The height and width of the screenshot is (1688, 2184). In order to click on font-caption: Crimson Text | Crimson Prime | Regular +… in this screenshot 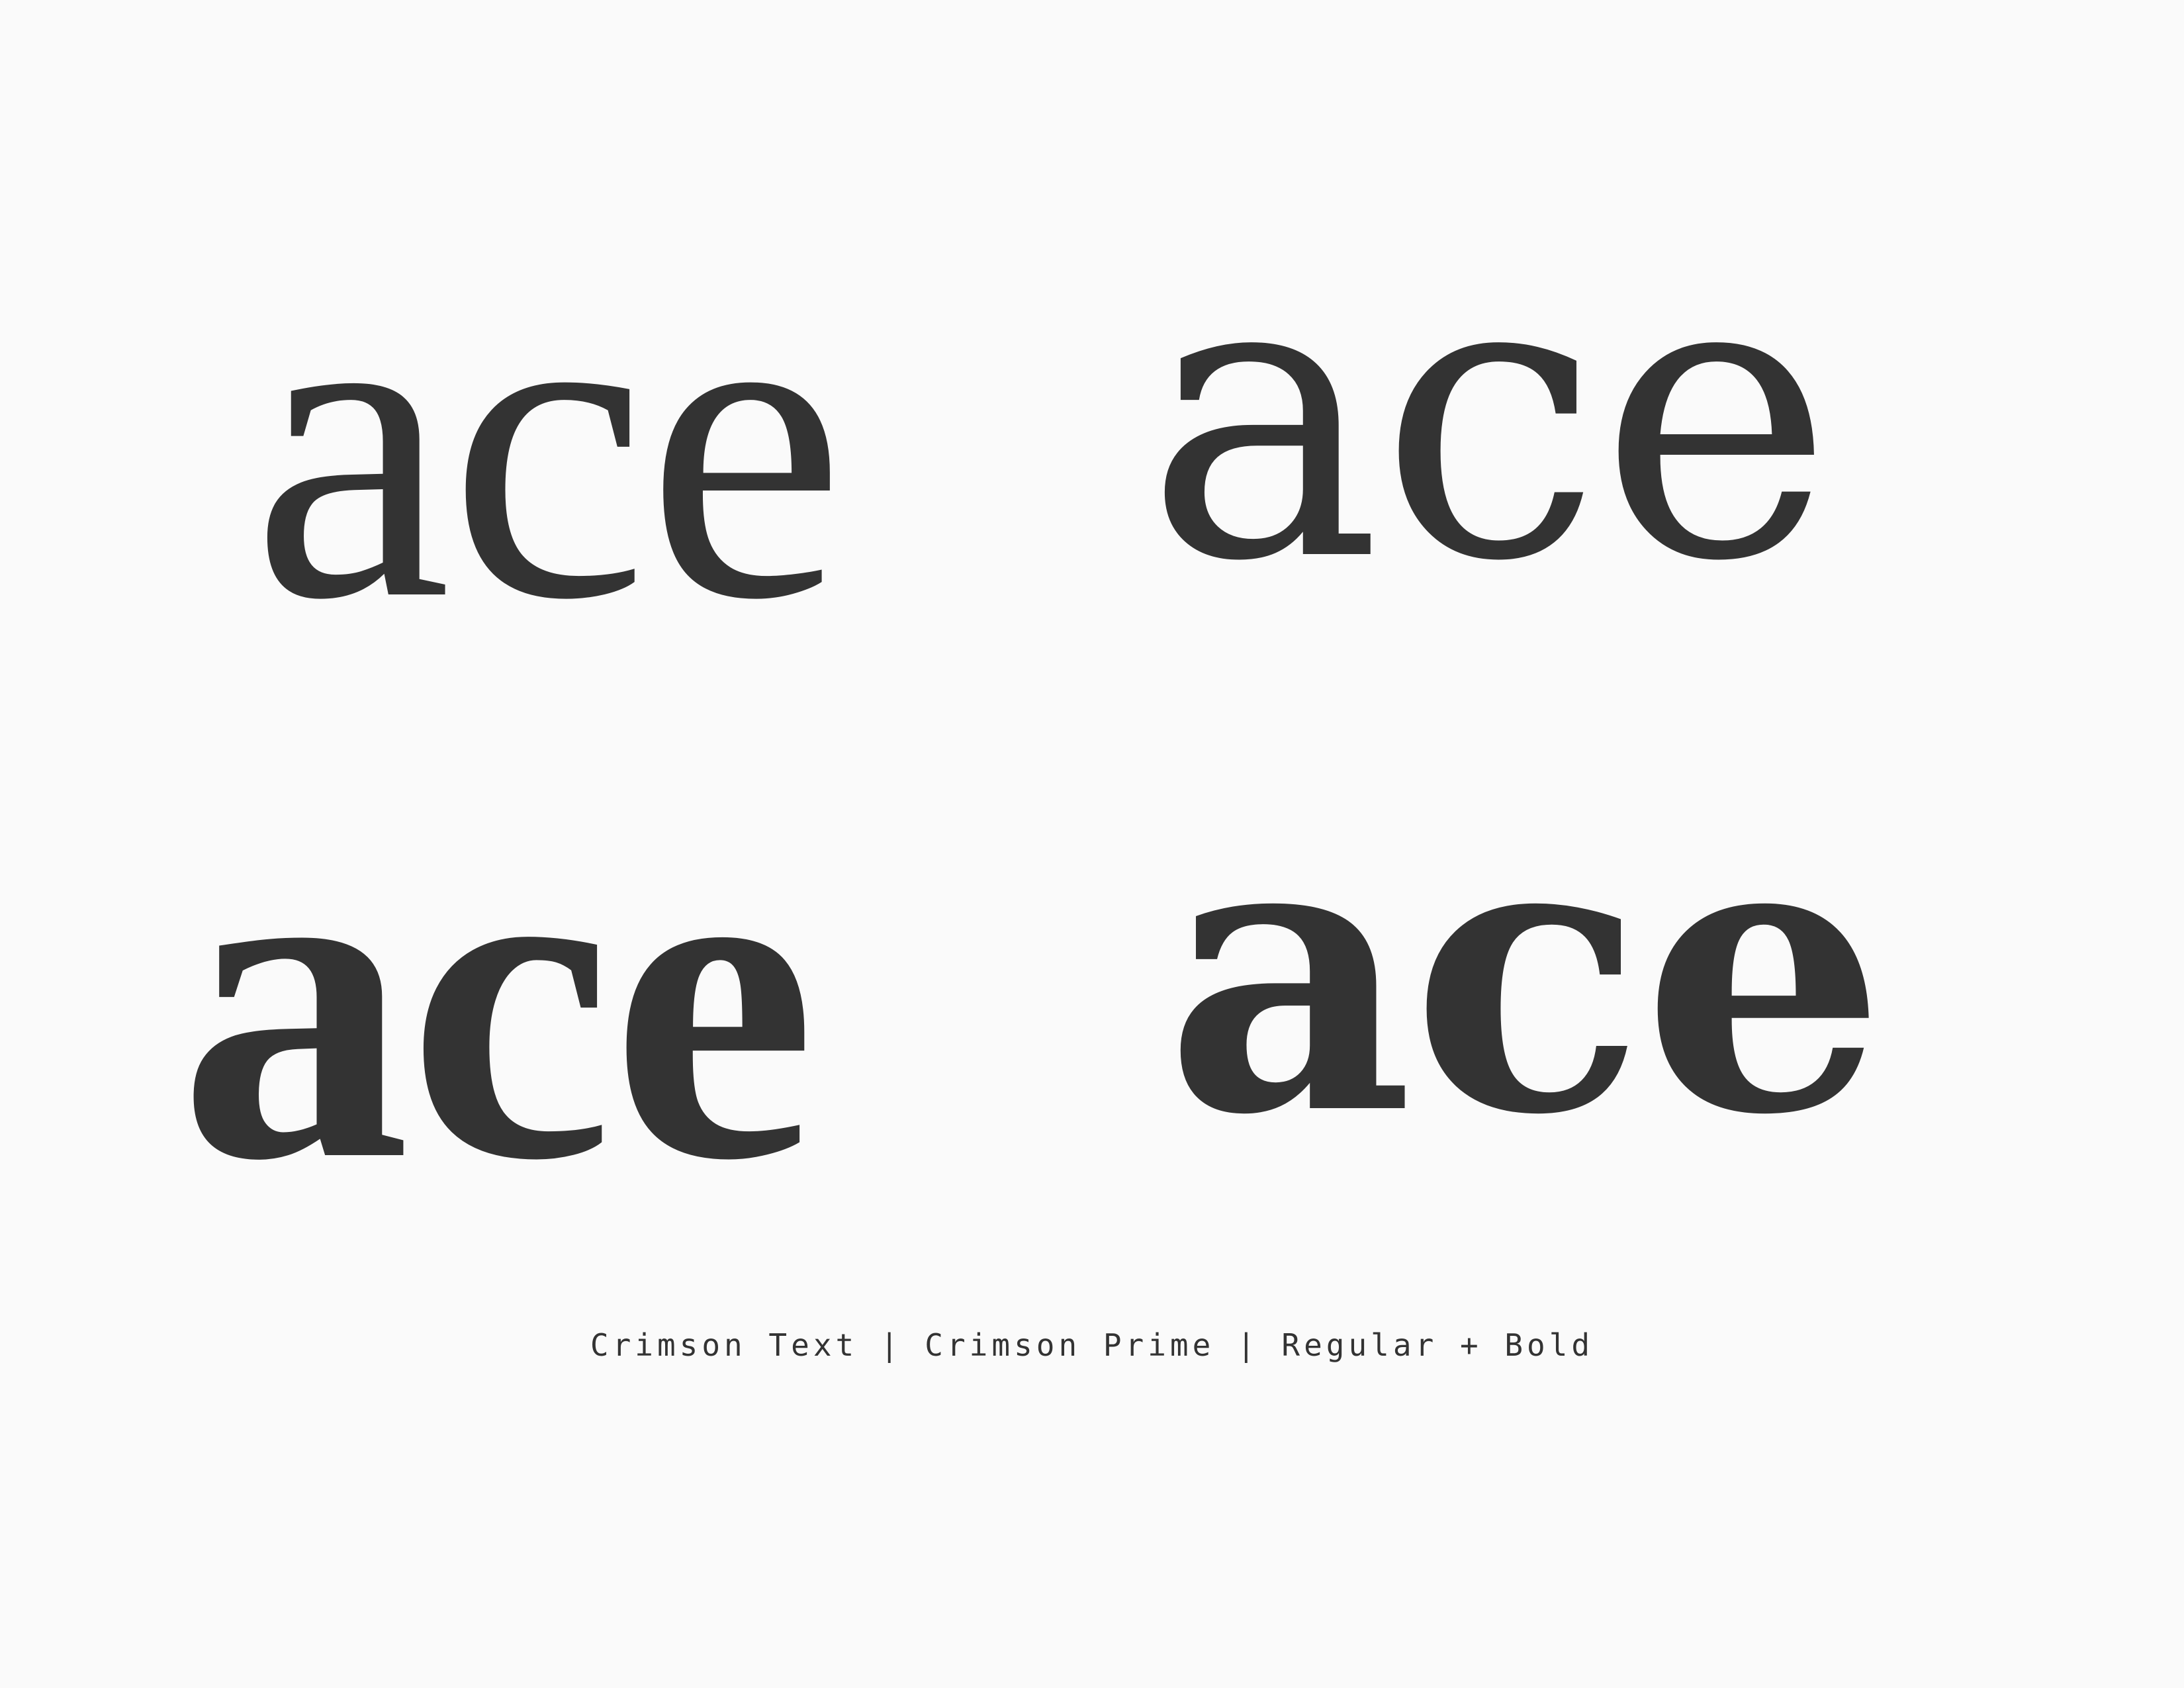, I will do `click(1092, 1345)`.